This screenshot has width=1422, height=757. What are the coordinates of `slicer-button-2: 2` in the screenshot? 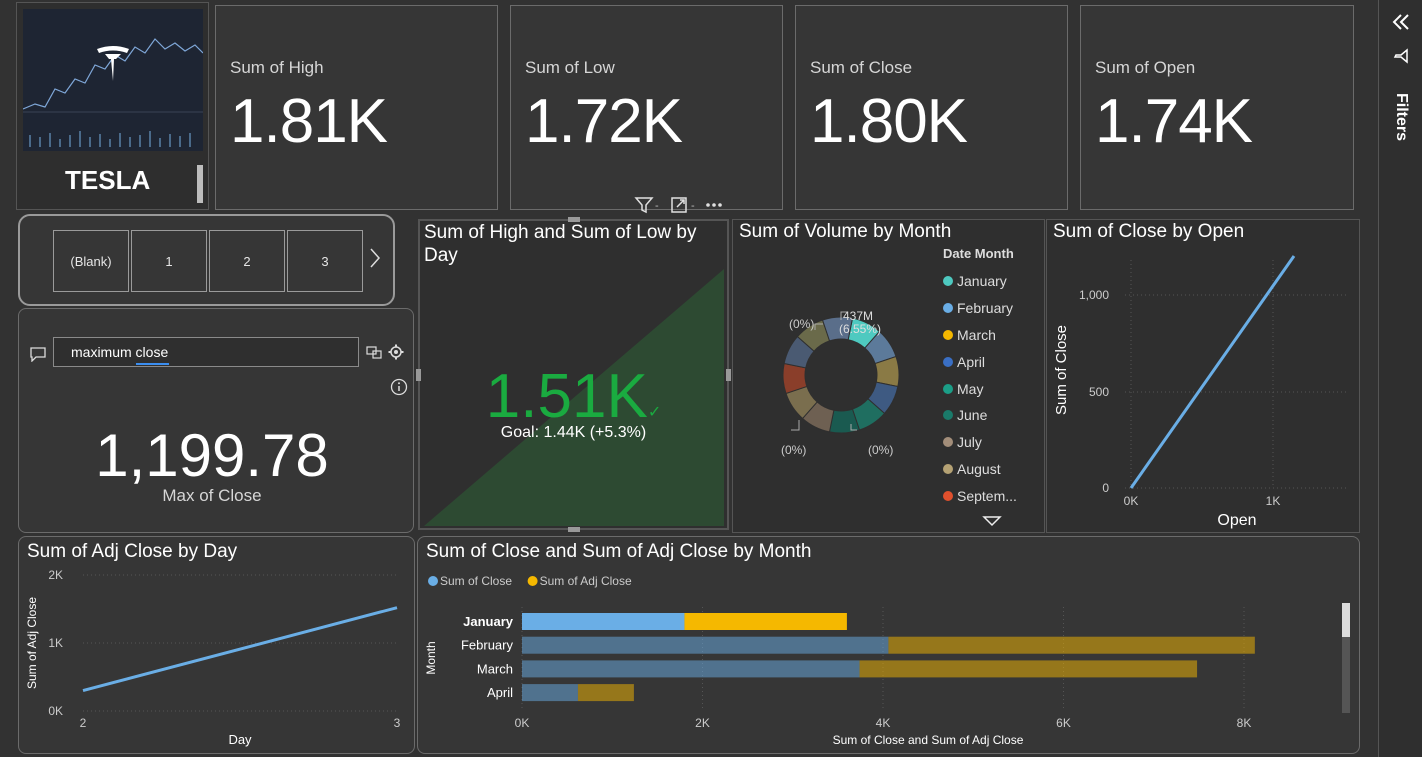 It's located at (247, 261).